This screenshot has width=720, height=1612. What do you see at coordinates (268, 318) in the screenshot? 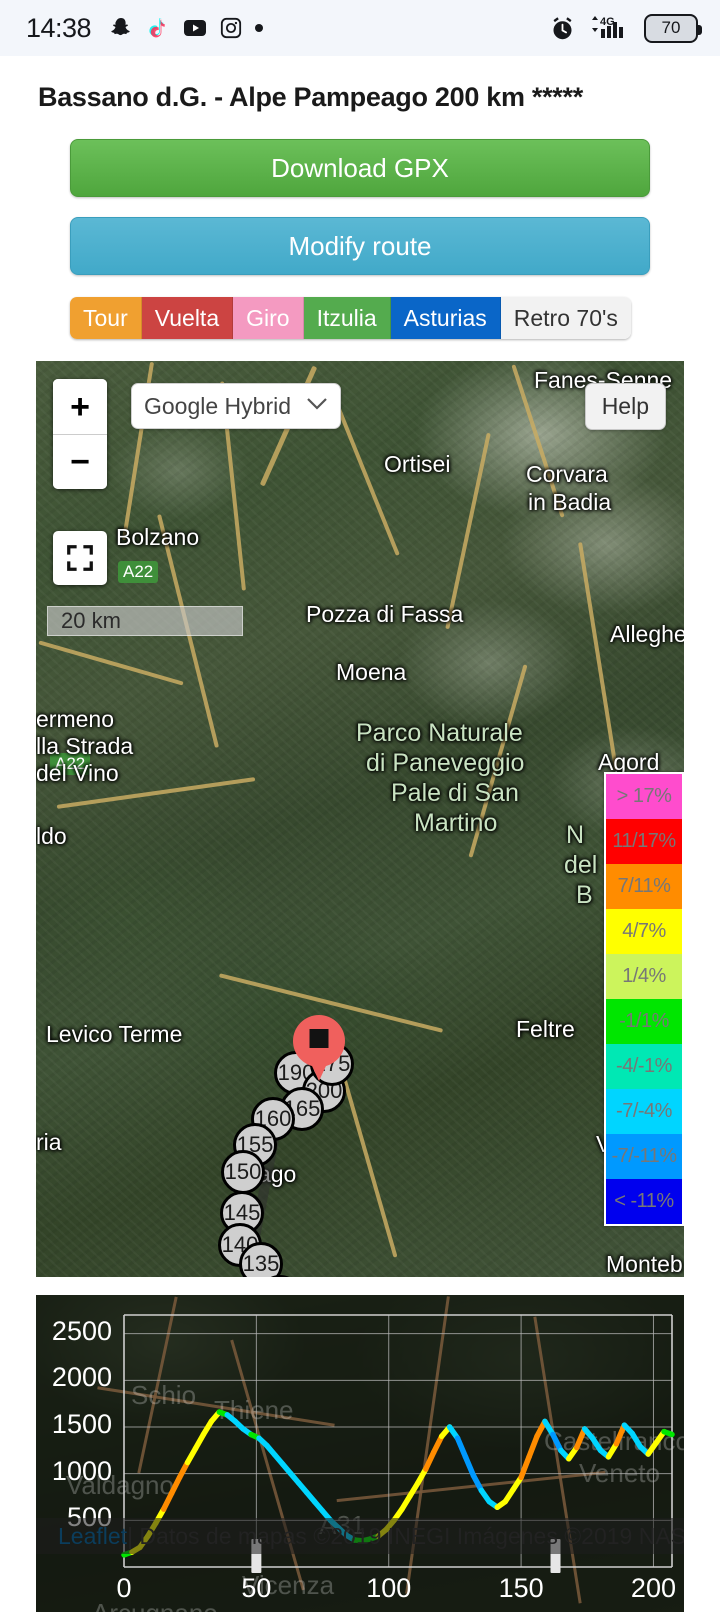
I see `tab-giro: Giro` at bounding box center [268, 318].